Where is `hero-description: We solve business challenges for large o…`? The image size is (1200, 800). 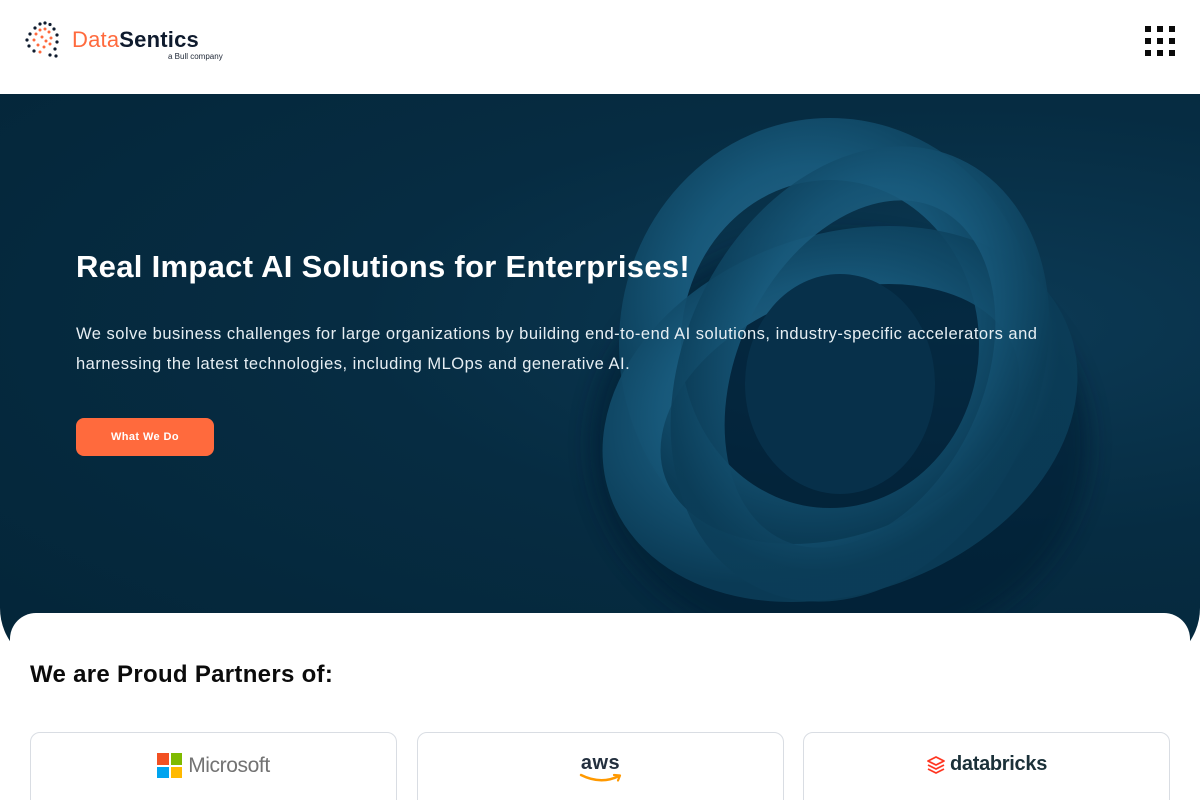 hero-description: We solve business challenges for large o… is located at coordinates (557, 349).